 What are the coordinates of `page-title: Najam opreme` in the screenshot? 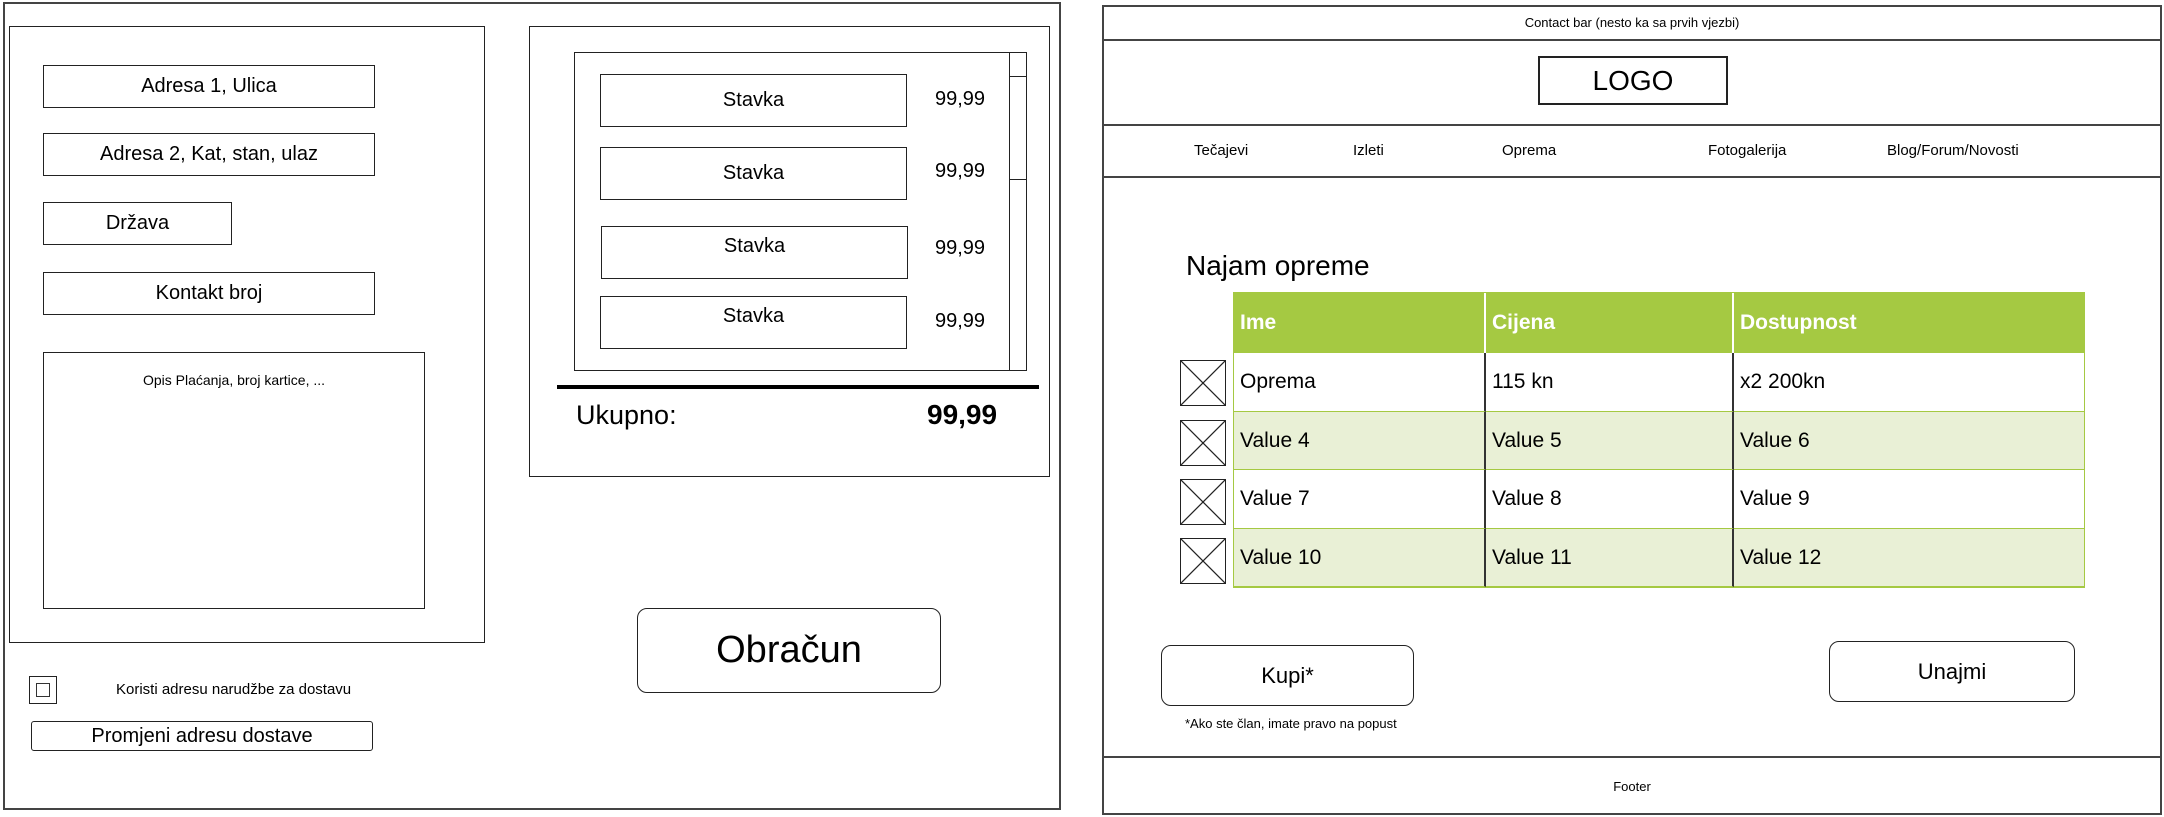 It's located at (1278, 265).